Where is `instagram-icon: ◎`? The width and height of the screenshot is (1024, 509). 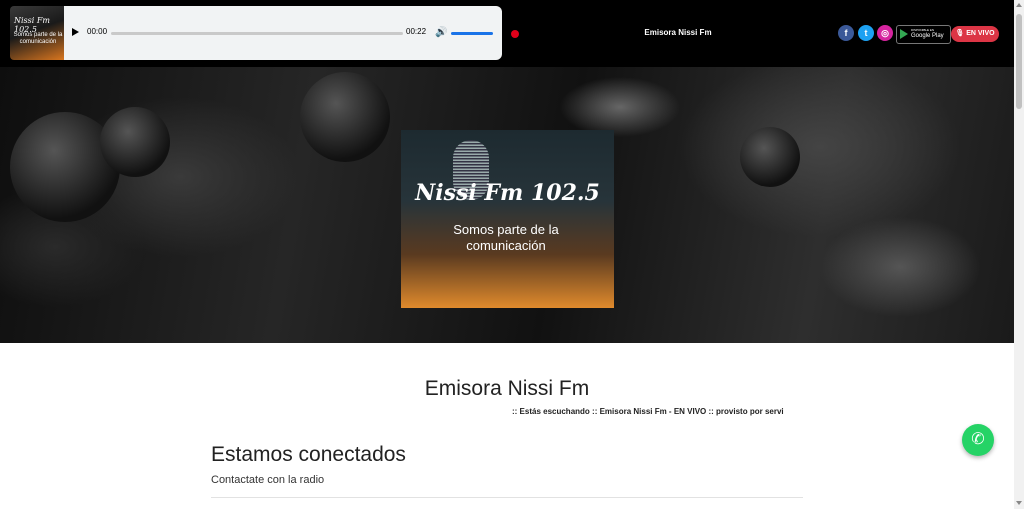 instagram-icon: ◎ is located at coordinates (885, 33).